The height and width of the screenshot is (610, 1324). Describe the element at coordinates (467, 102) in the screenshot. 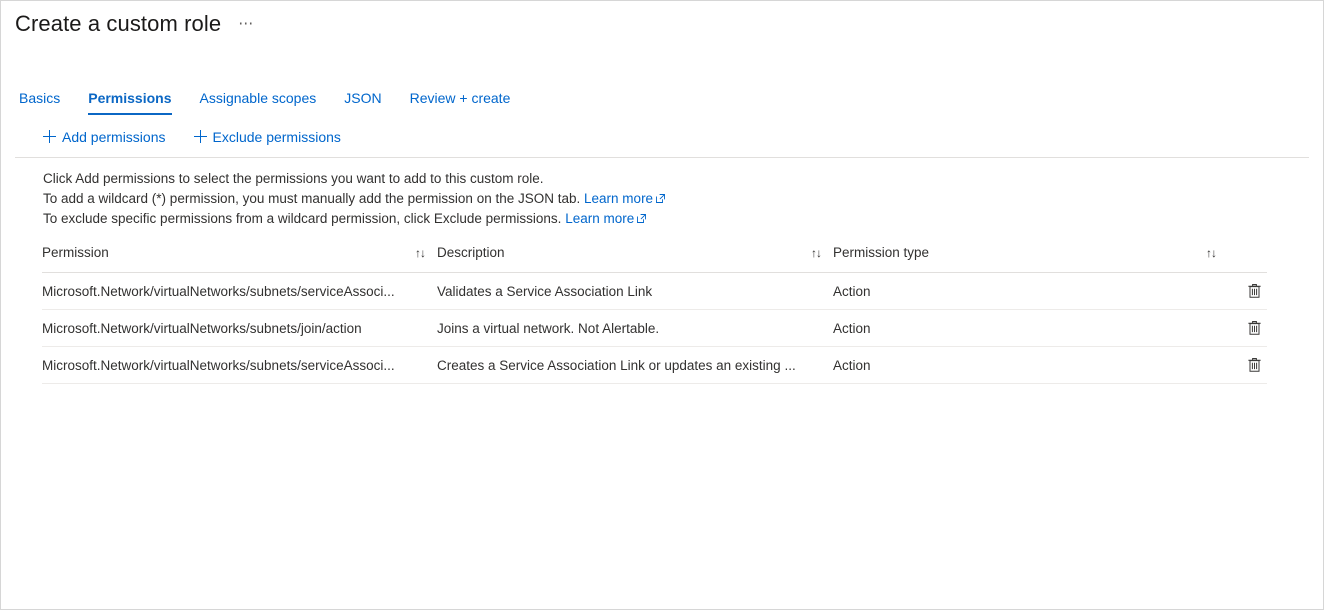

I see `tab-review-create: Review + create` at that location.